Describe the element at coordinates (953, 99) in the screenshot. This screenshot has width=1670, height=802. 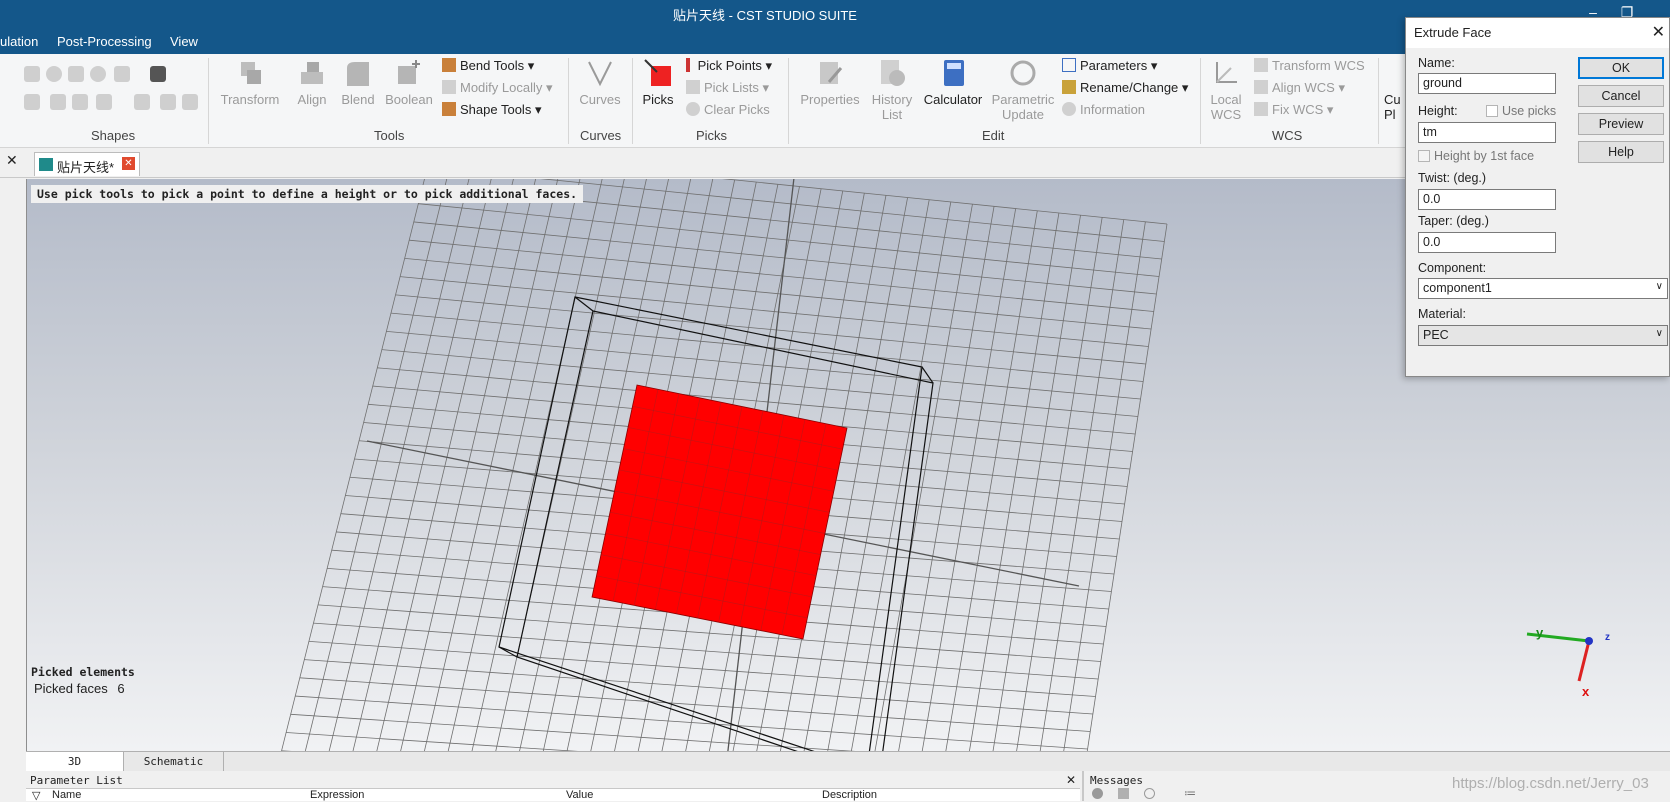
I see `calculator-label: Calculator` at that location.